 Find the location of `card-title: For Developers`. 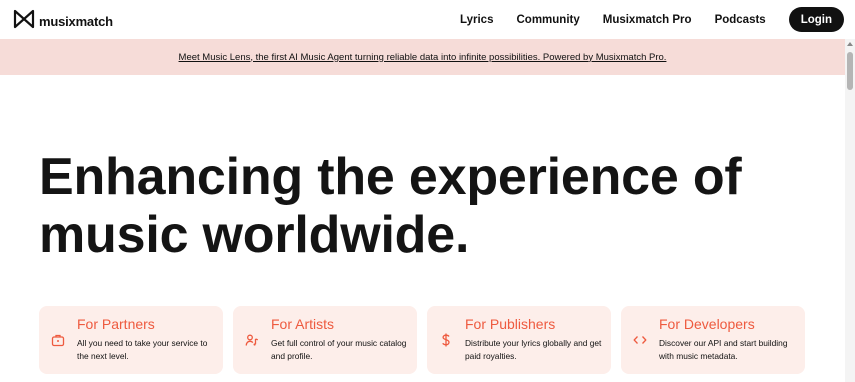

card-title: For Developers is located at coordinates (707, 324).